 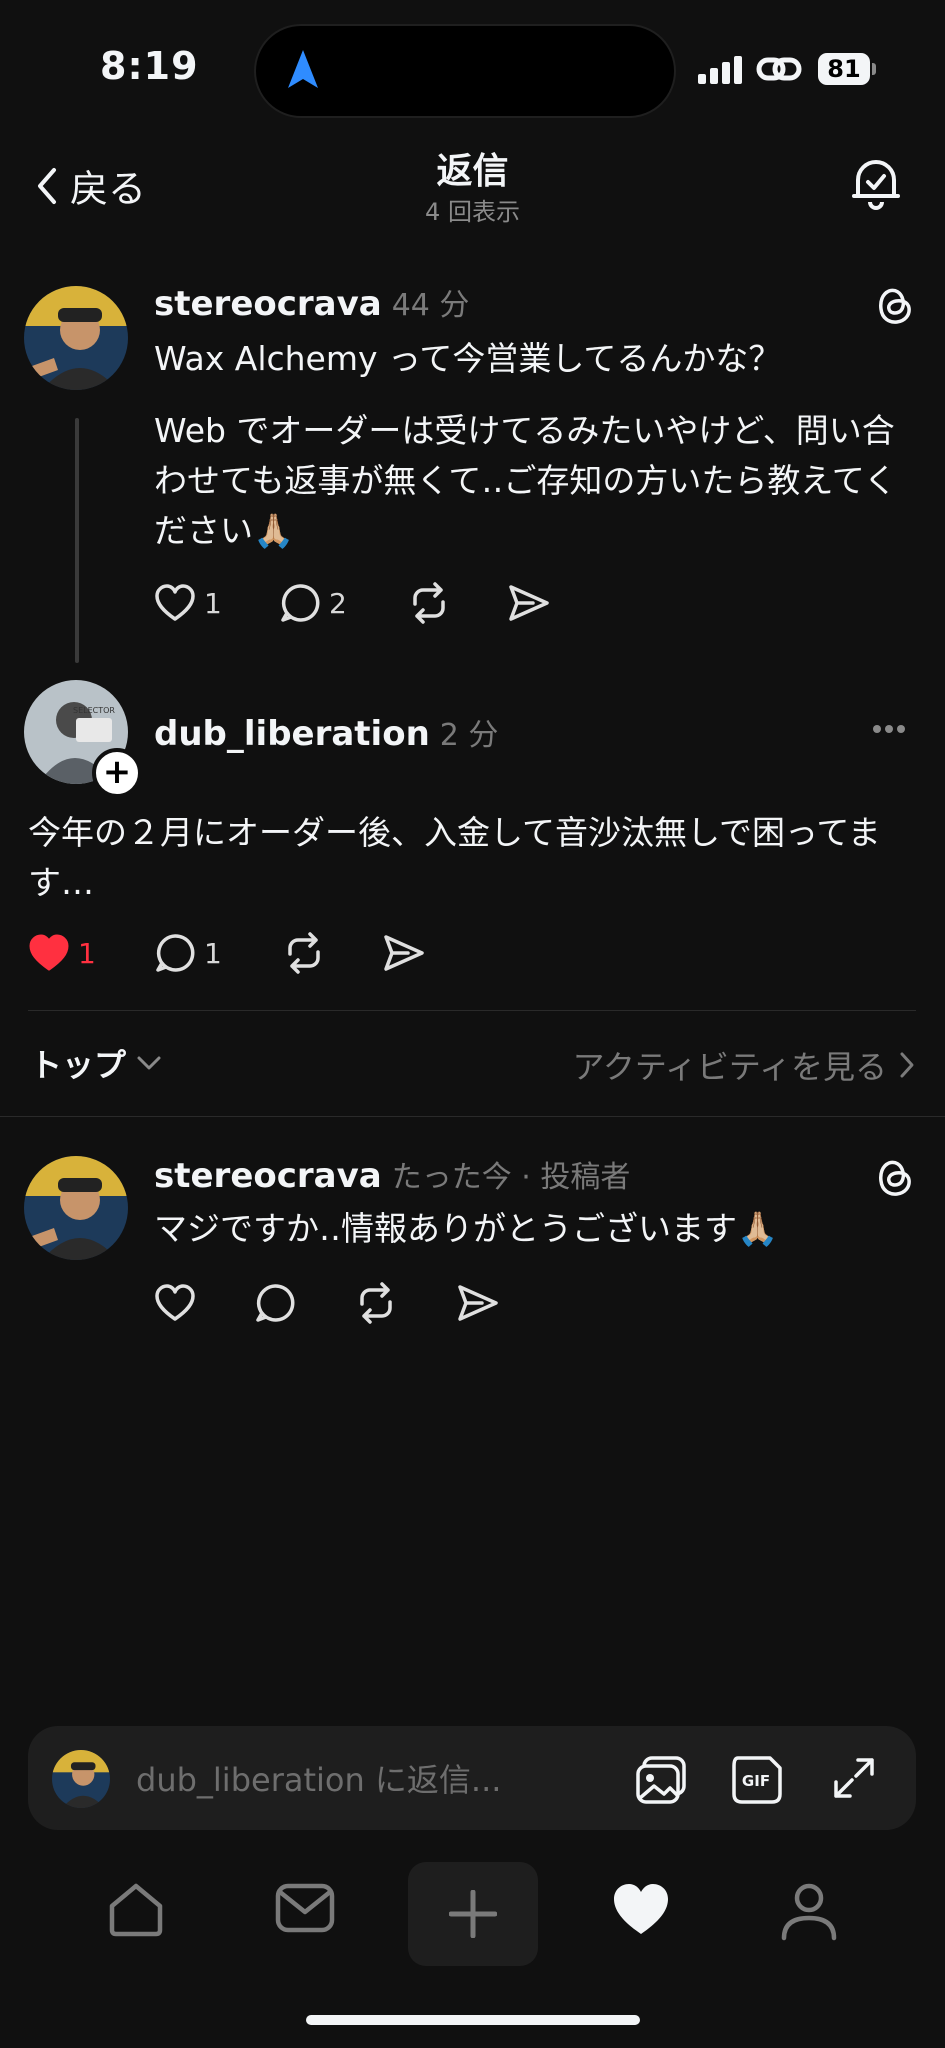 What do you see at coordinates (720, 70) in the screenshot?
I see `signal-icon` at bounding box center [720, 70].